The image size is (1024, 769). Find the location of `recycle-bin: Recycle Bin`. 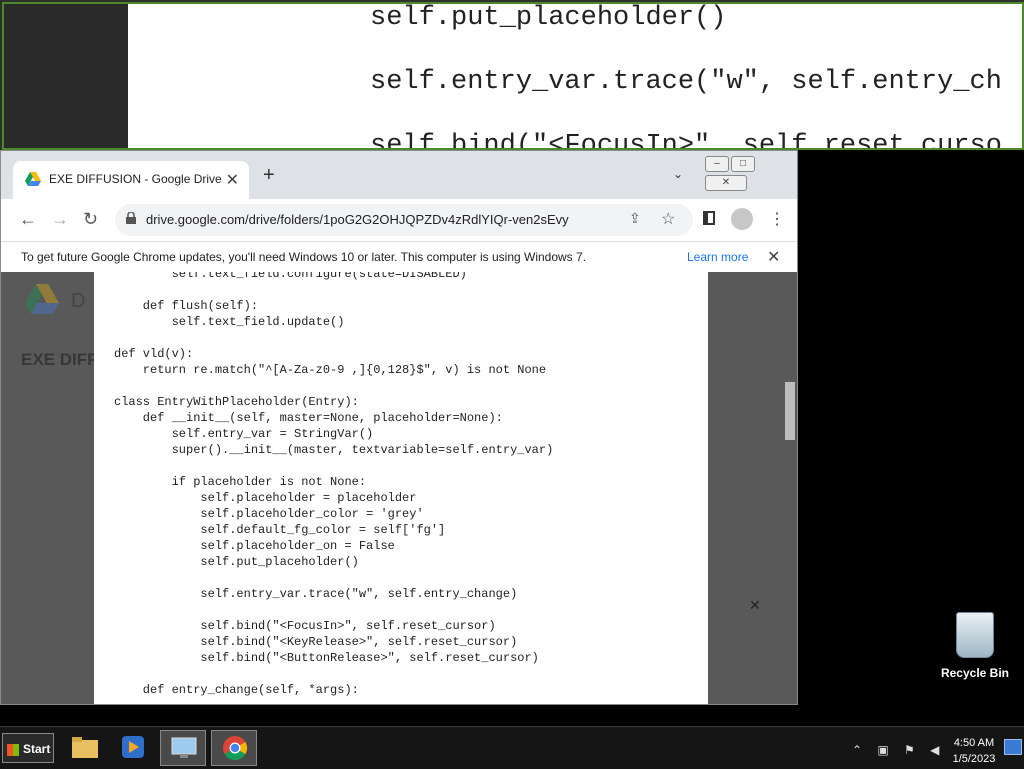

recycle-bin: Recycle Bin is located at coordinates (975, 646).